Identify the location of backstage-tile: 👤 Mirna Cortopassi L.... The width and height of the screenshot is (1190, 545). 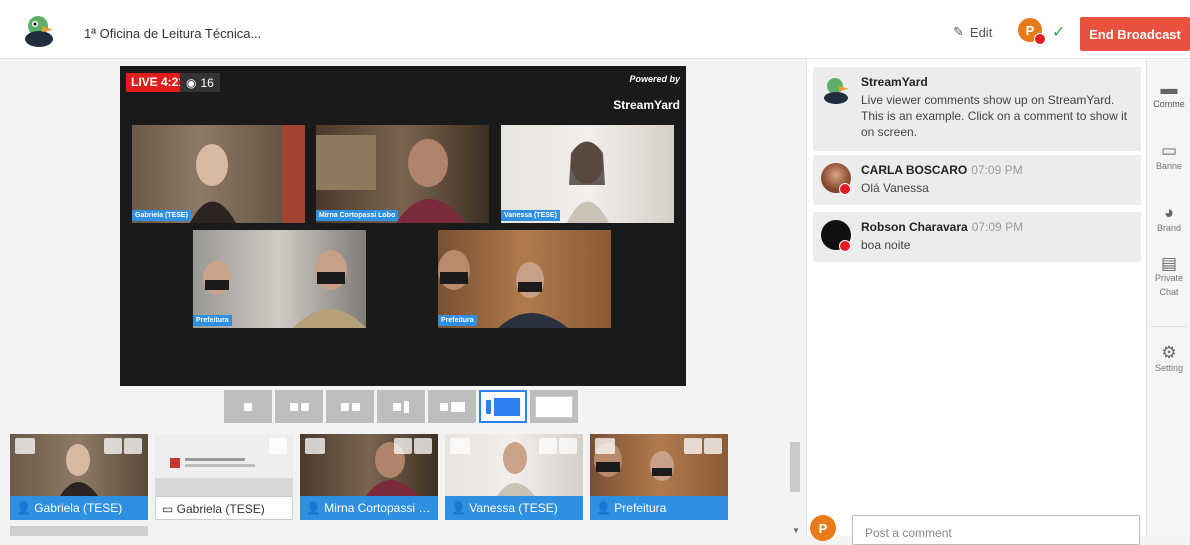
(369, 477).